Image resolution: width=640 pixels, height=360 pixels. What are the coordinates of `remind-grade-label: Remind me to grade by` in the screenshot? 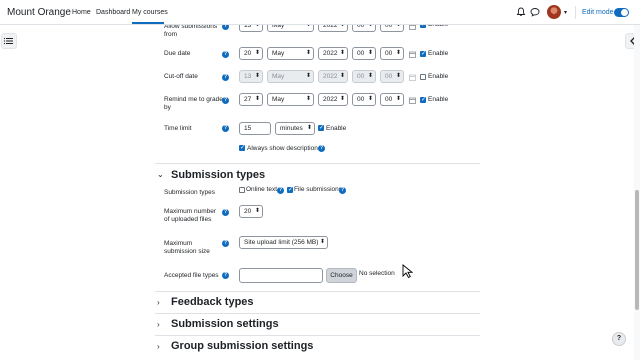 It's located at (193, 103).